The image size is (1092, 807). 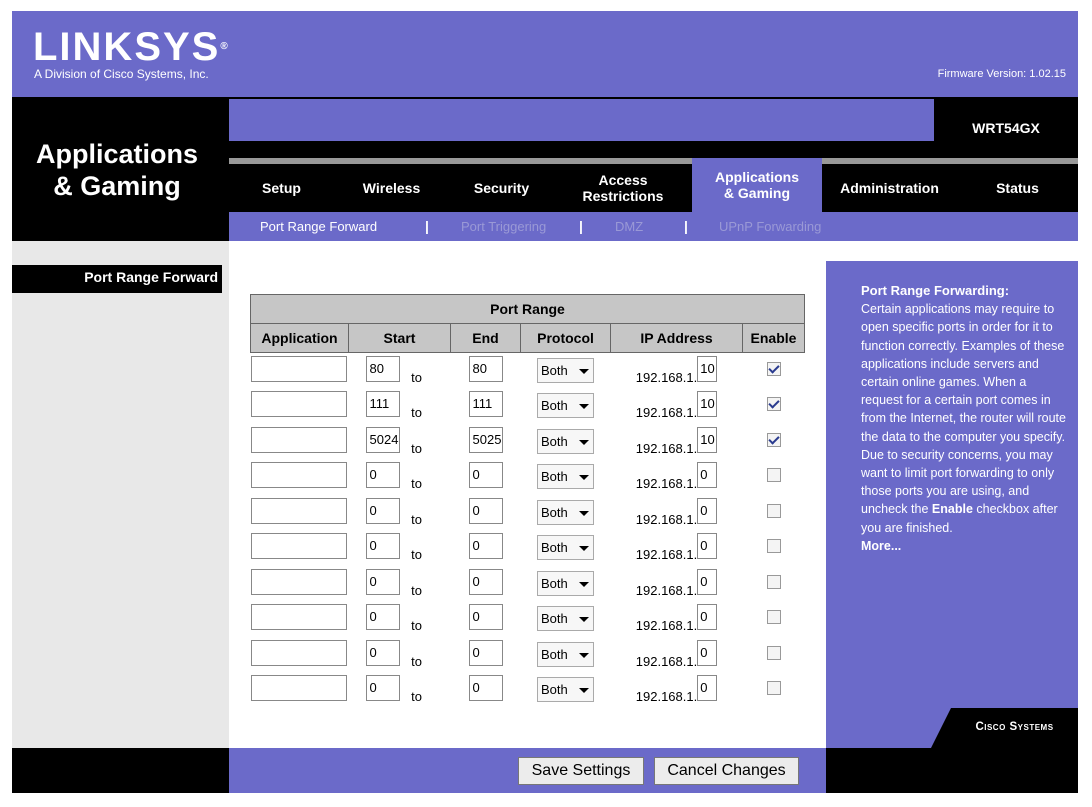 I want to click on subnav-port-triggering: Port Triggering, so click(x=503, y=226).